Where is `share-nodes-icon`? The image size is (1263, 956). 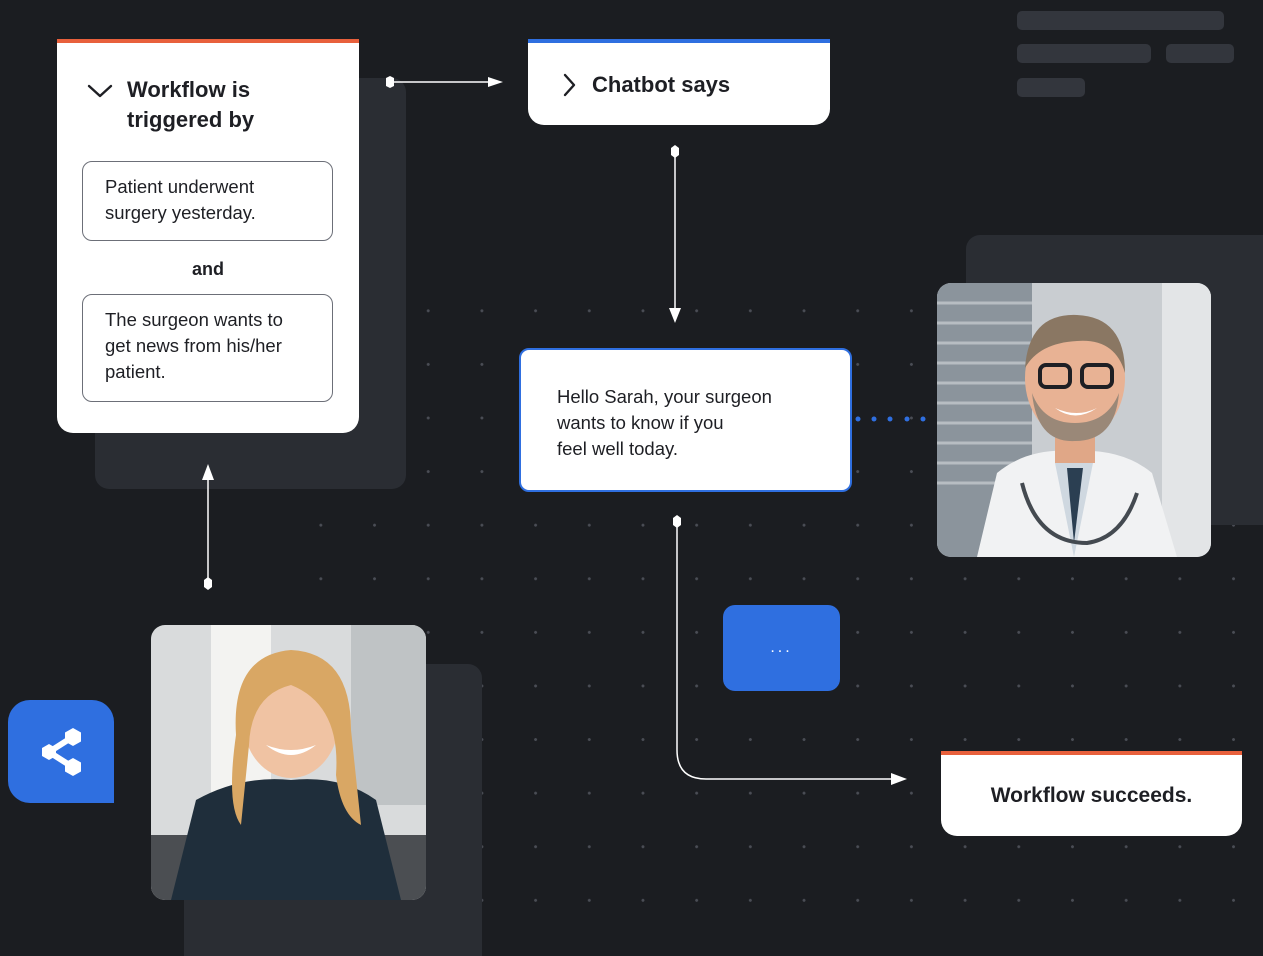
share-nodes-icon is located at coordinates (61, 751).